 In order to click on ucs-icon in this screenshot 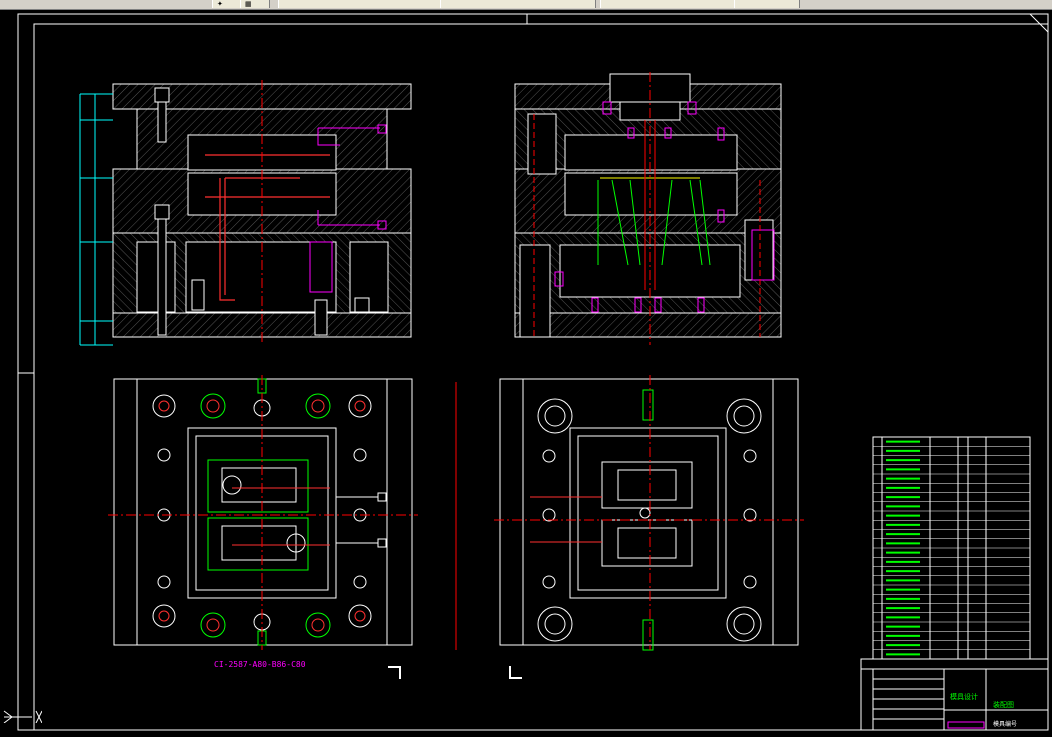, I will do `click(22, 716)`.